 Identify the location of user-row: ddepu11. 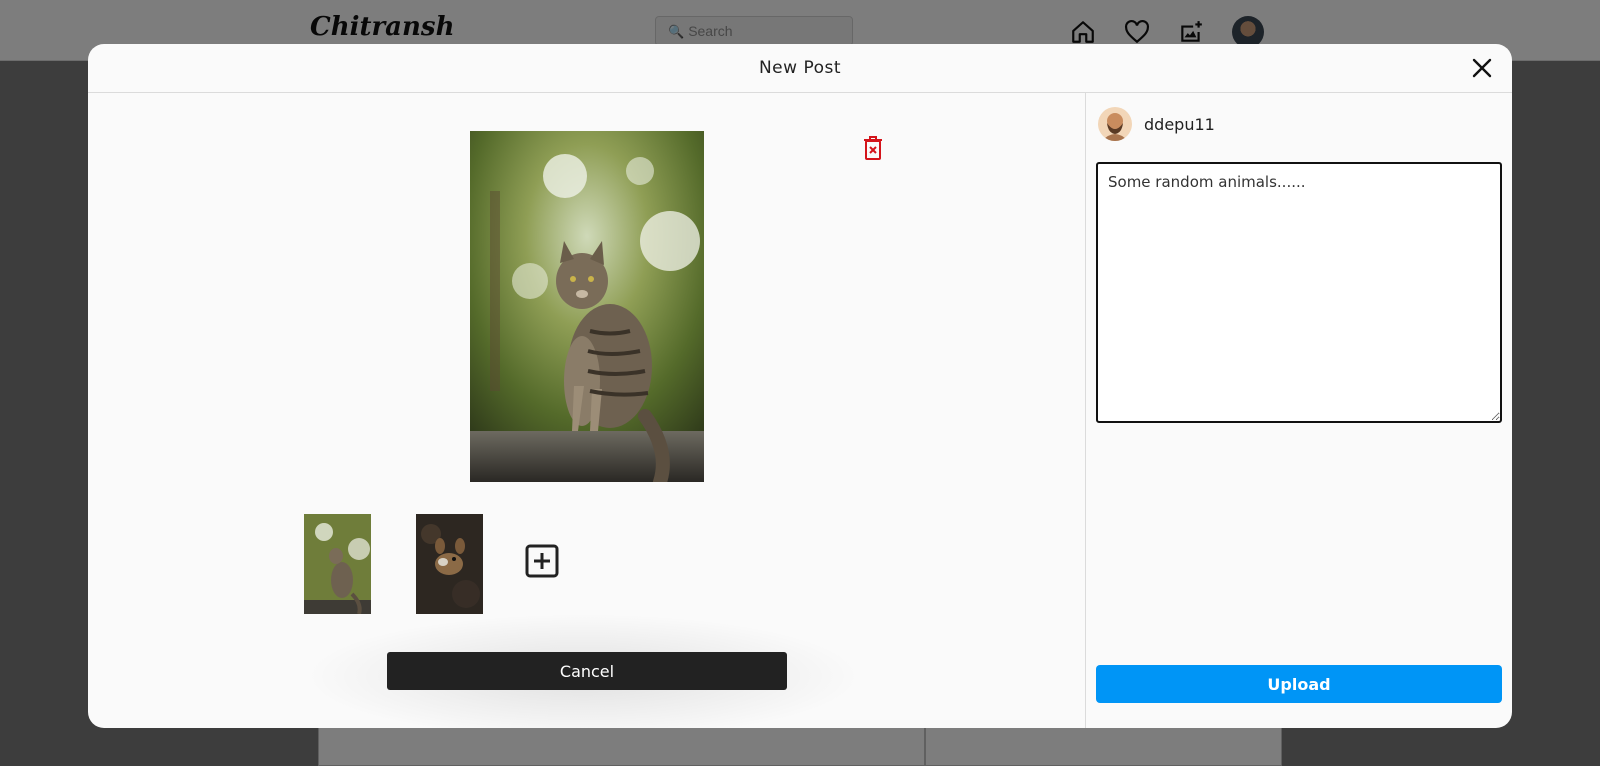
(1156, 124).